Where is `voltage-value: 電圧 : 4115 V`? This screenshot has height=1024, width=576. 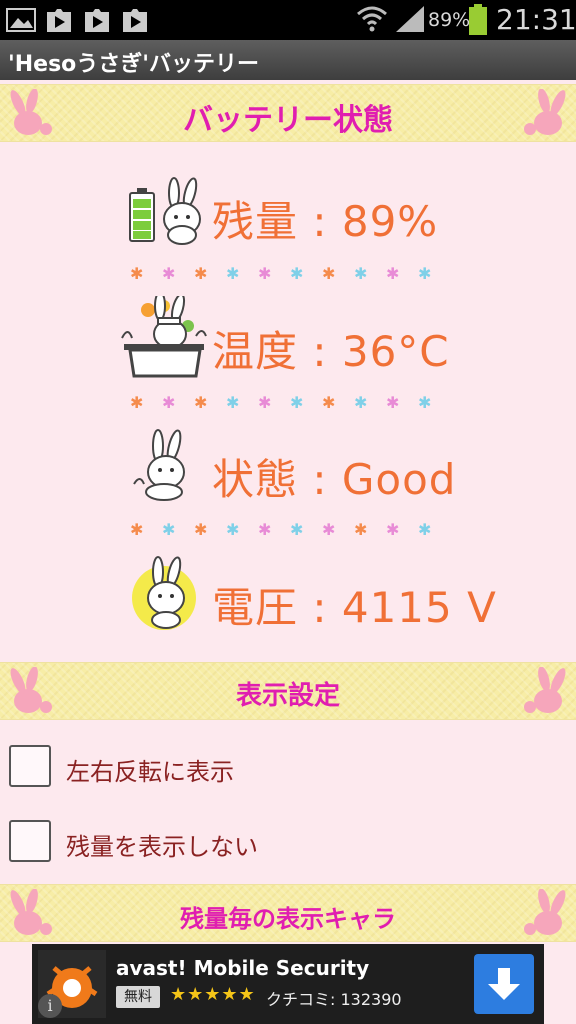 voltage-value: 電圧 : 4115 V is located at coordinates (354, 607).